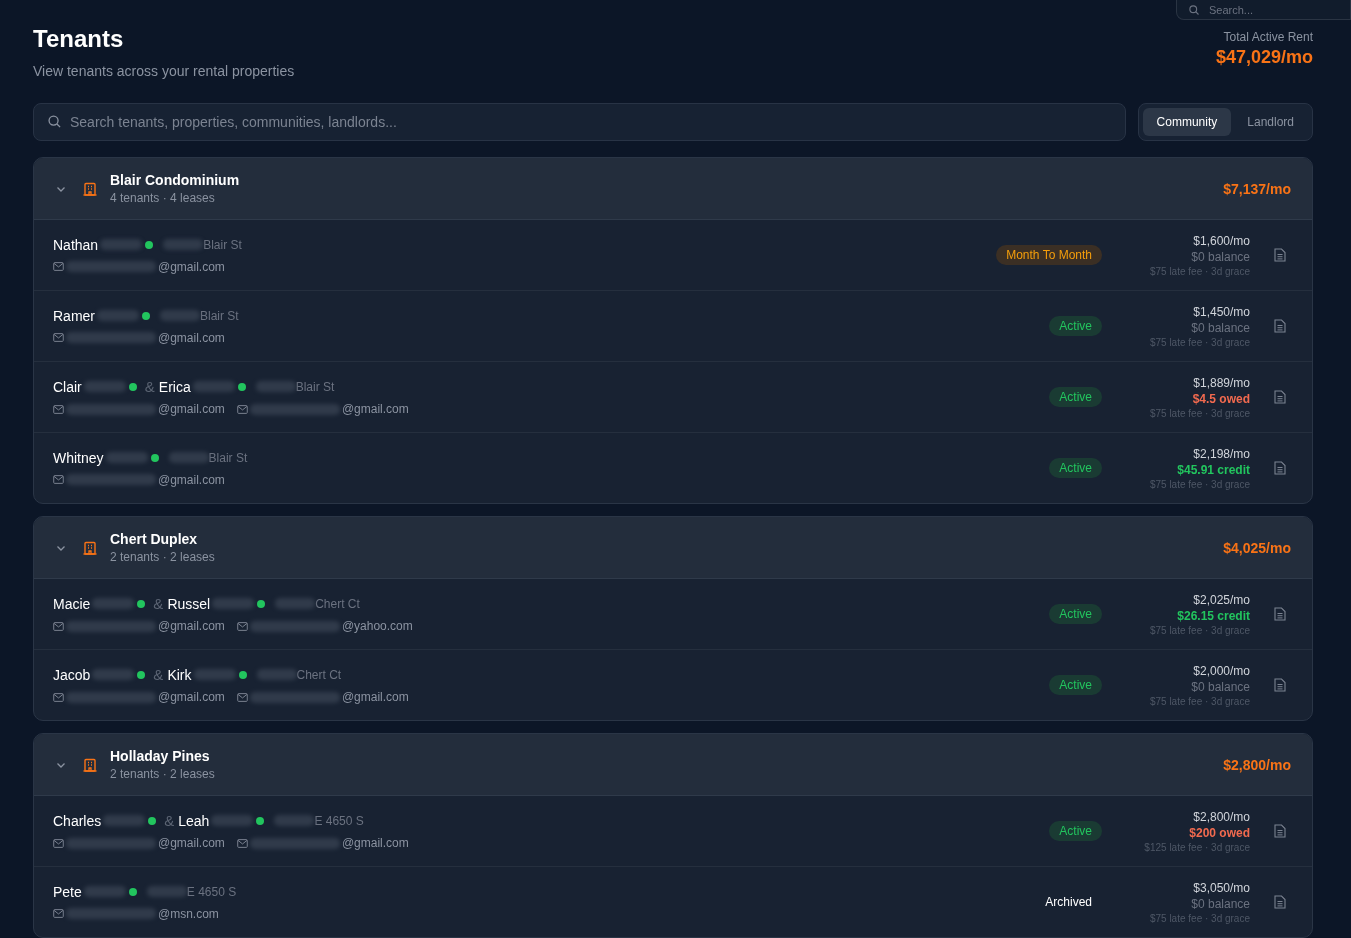 This screenshot has height=938, width=1351. Describe the element at coordinates (1219, 832) in the screenshot. I see `lease-balance: $200 owed` at that location.